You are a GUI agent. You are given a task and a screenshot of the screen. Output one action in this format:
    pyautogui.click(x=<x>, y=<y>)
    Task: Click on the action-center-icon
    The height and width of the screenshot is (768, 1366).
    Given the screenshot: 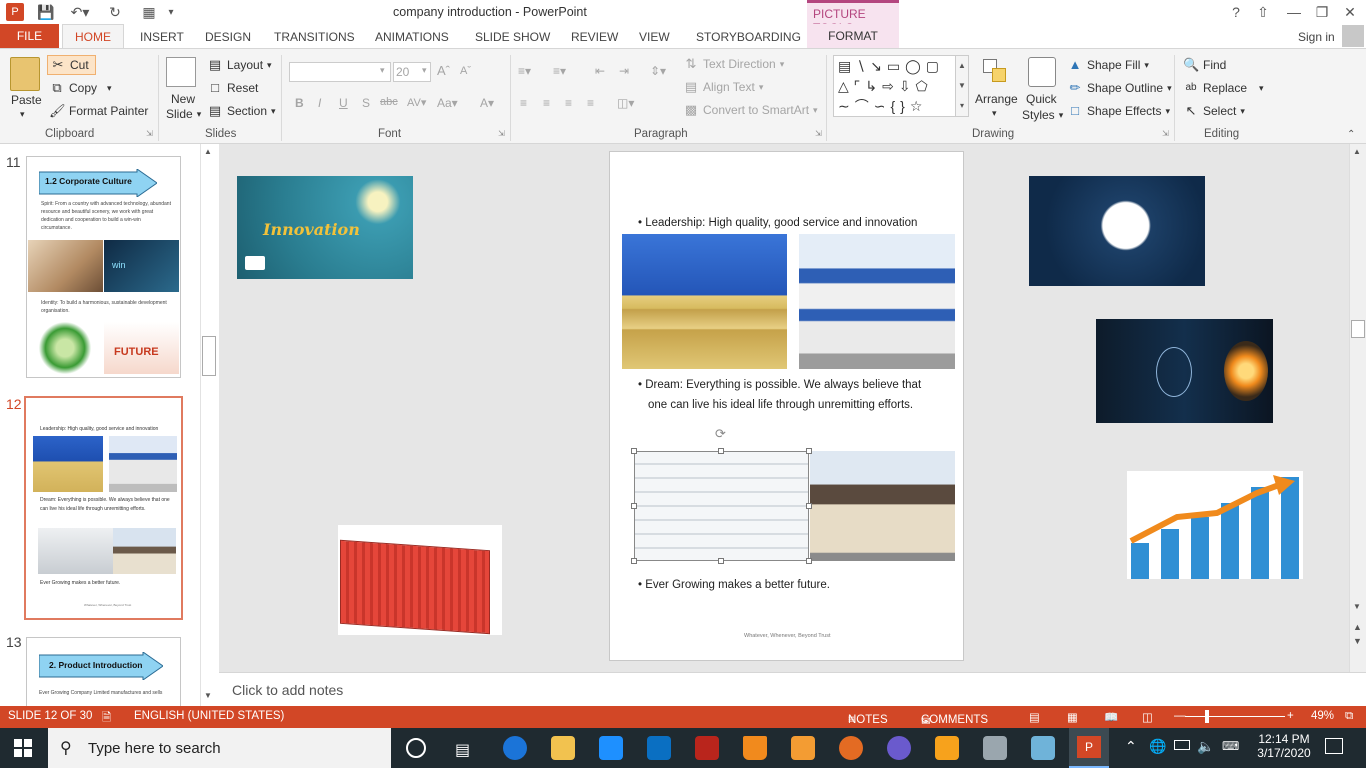 What is the action you would take?
    pyautogui.click(x=1334, y=746)
    